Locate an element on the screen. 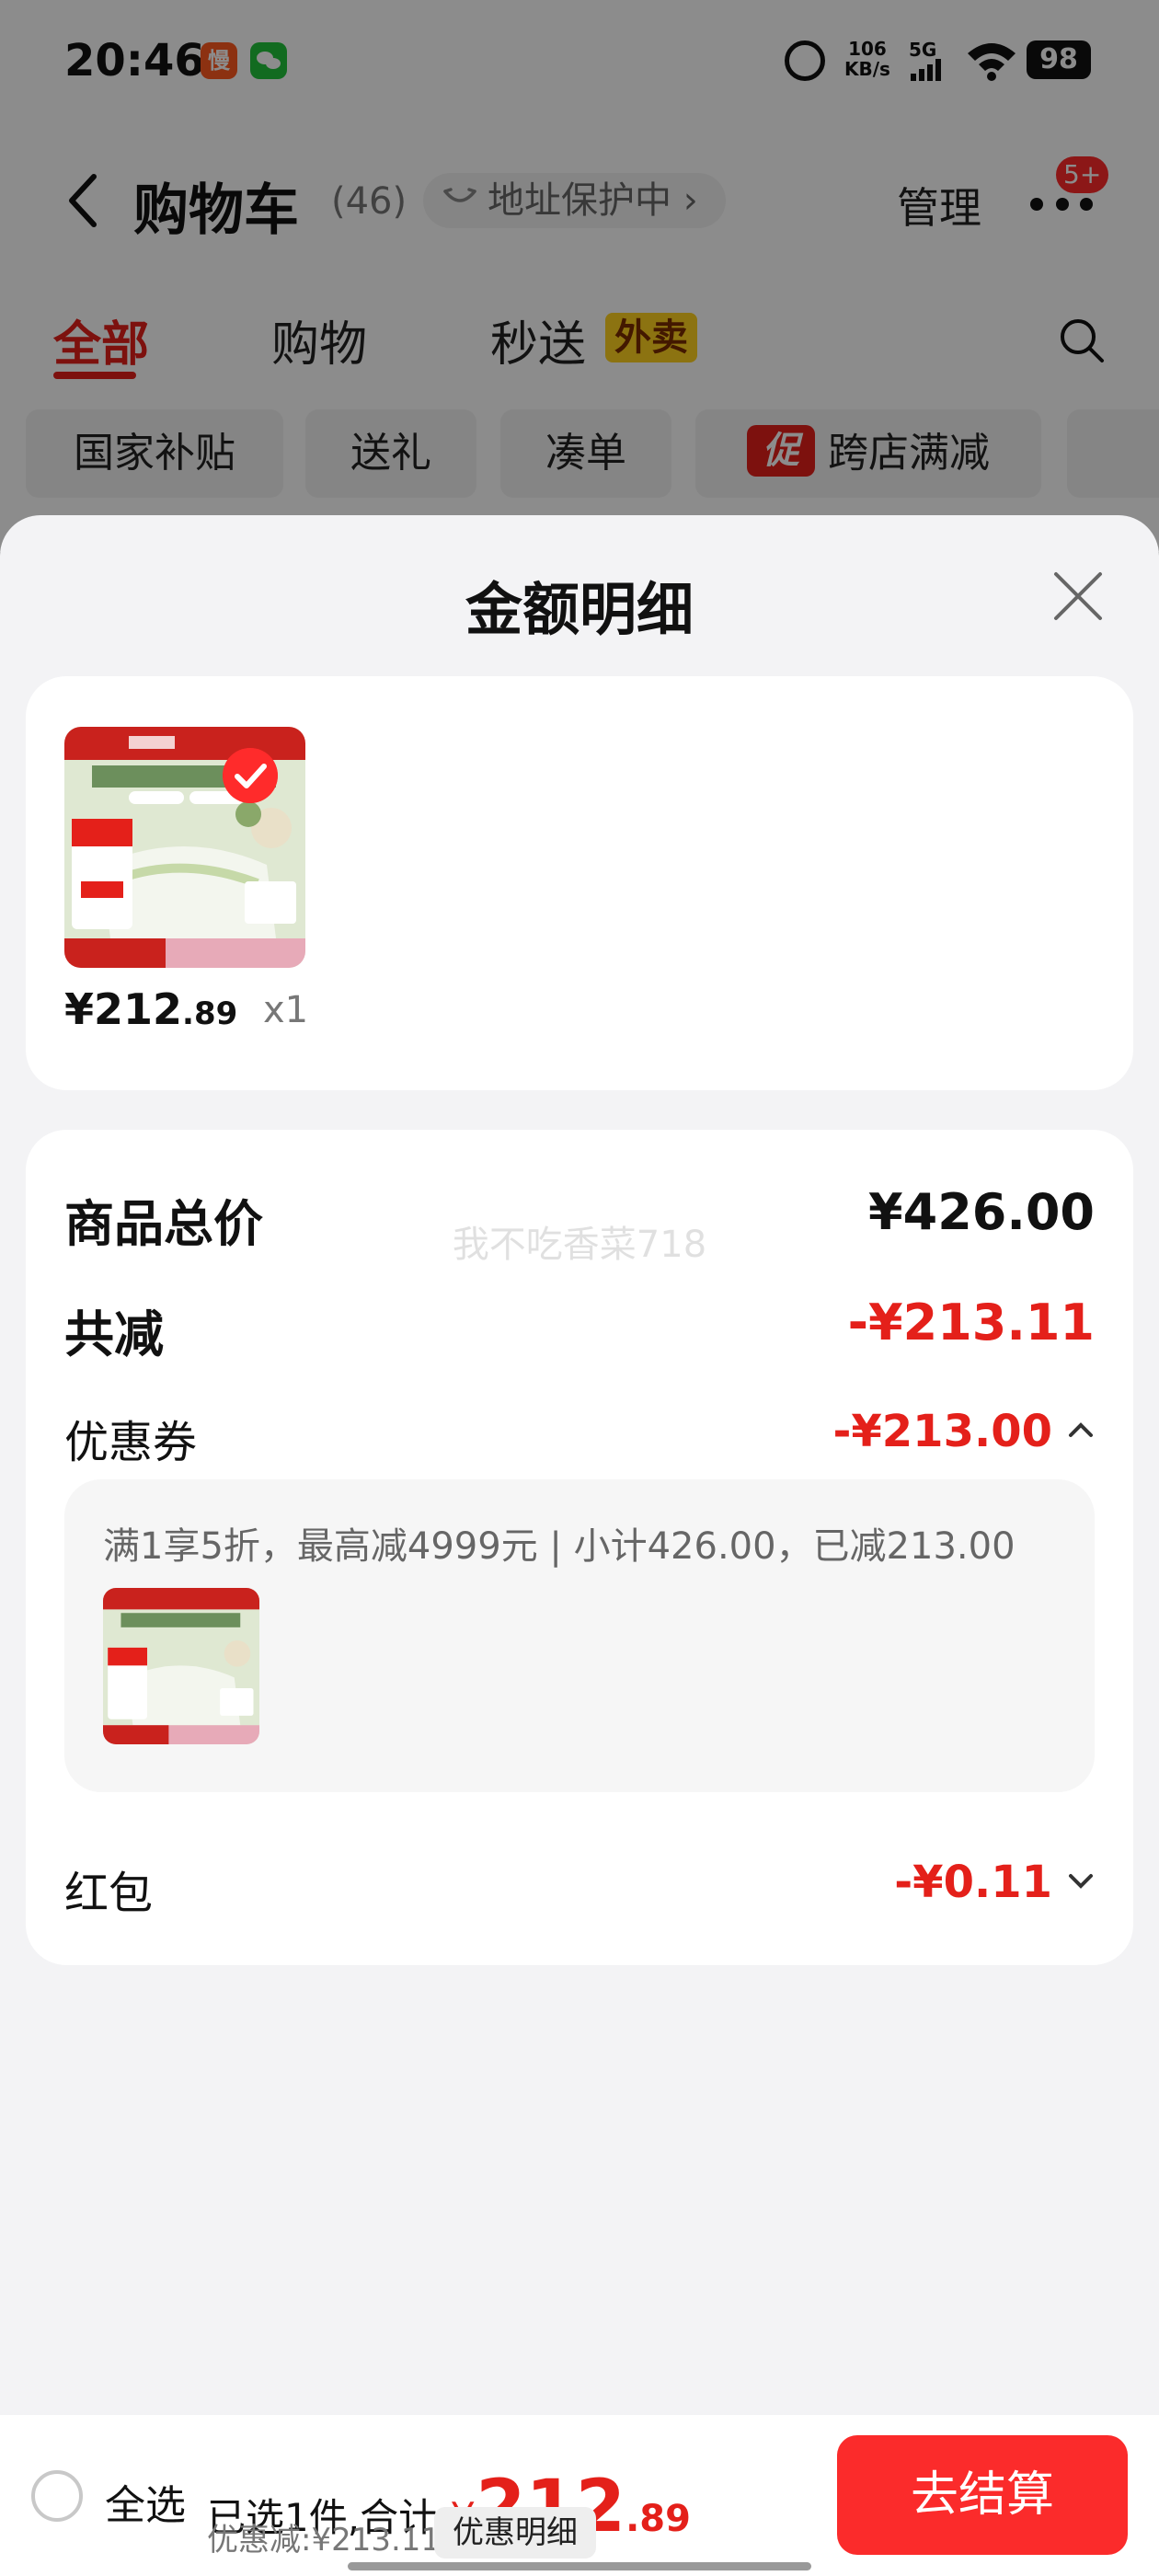 The width and height of the screenshot is (1159, 2576). status-time: 20:46 is located at coordinates (134, 60).